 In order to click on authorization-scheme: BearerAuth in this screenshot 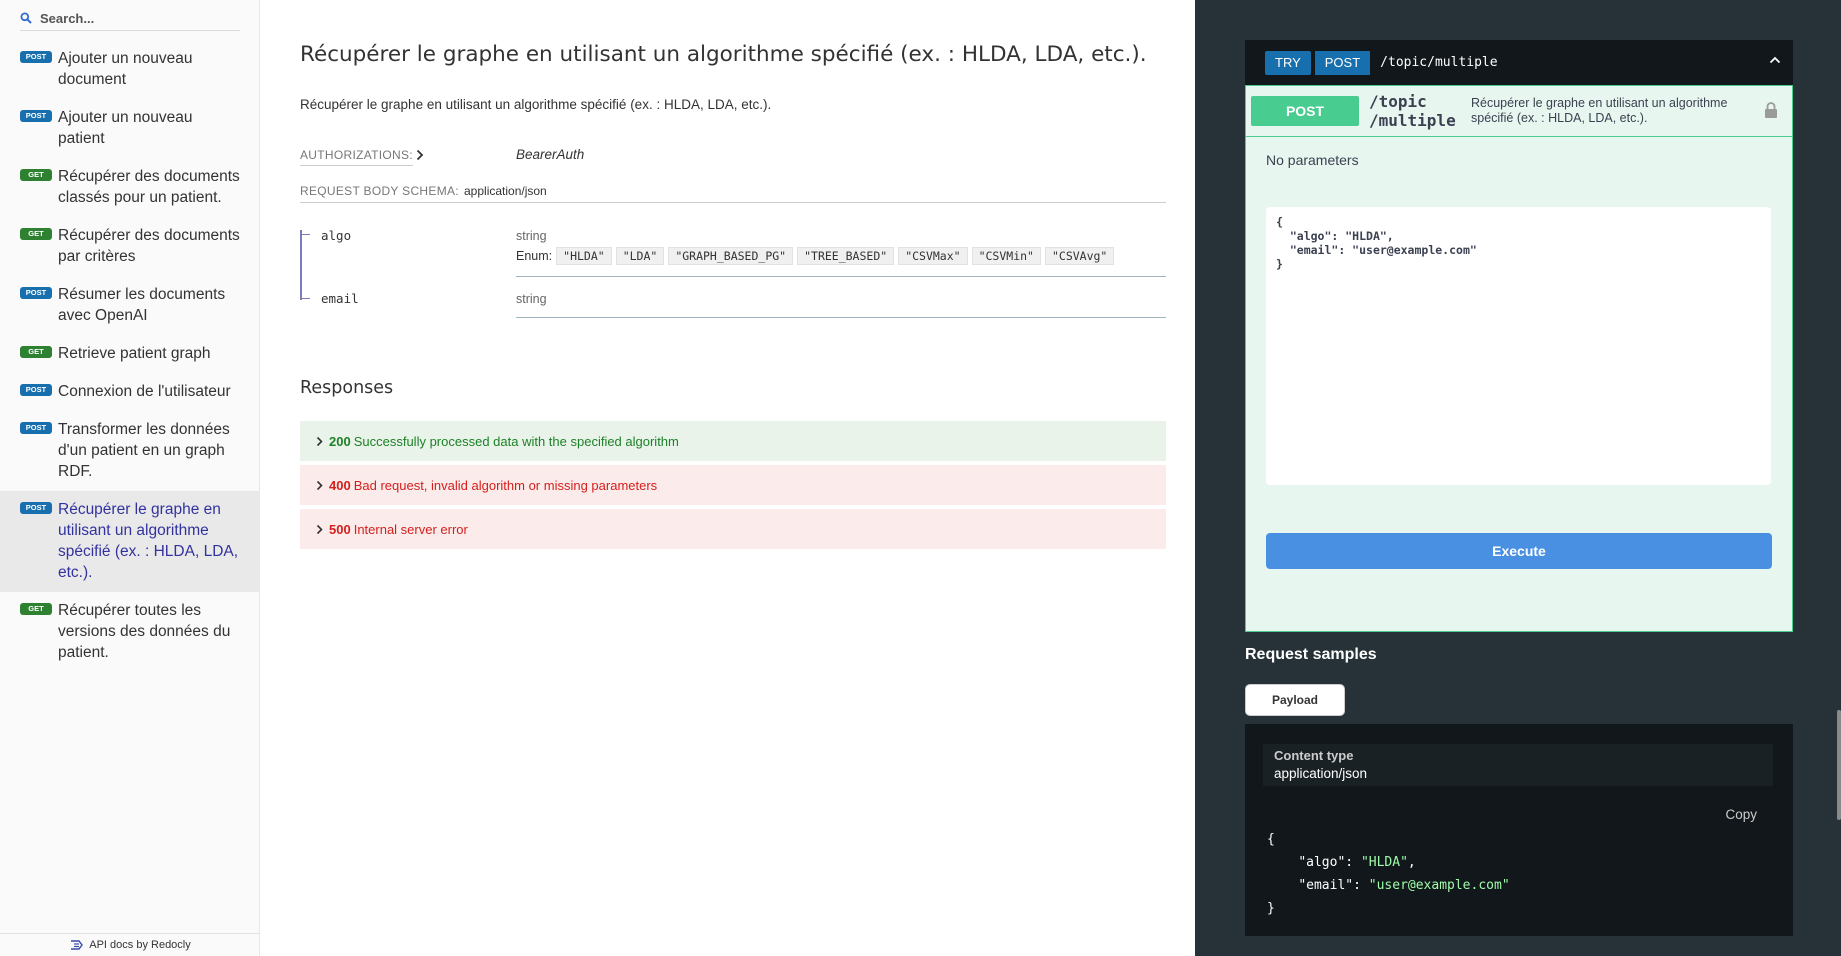, I will do `click(550, 154)`.